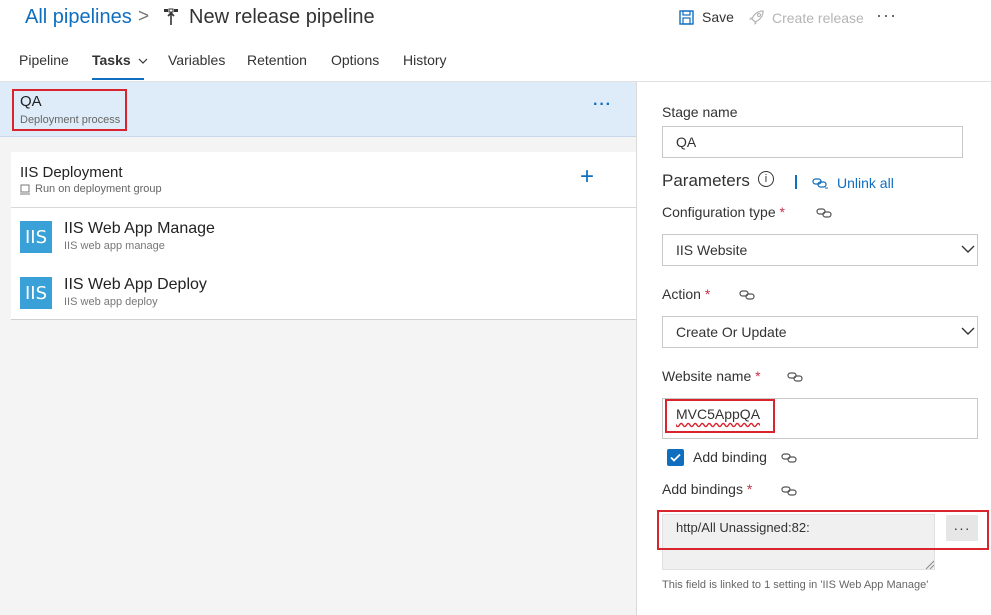  I want to click on pane-divider, so click(636, 348).